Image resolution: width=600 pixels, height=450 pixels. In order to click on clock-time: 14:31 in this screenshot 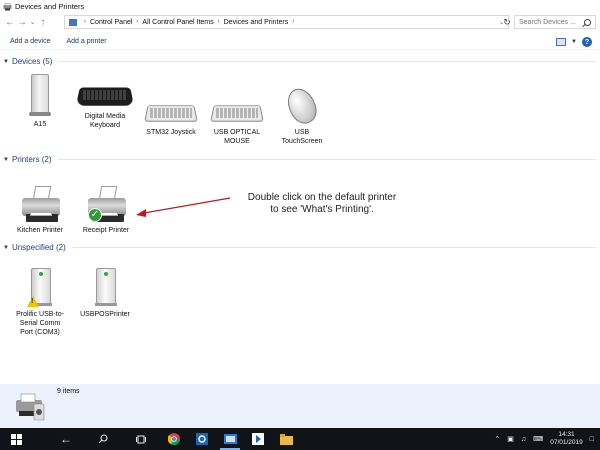, I will do `click(566, 434)`.